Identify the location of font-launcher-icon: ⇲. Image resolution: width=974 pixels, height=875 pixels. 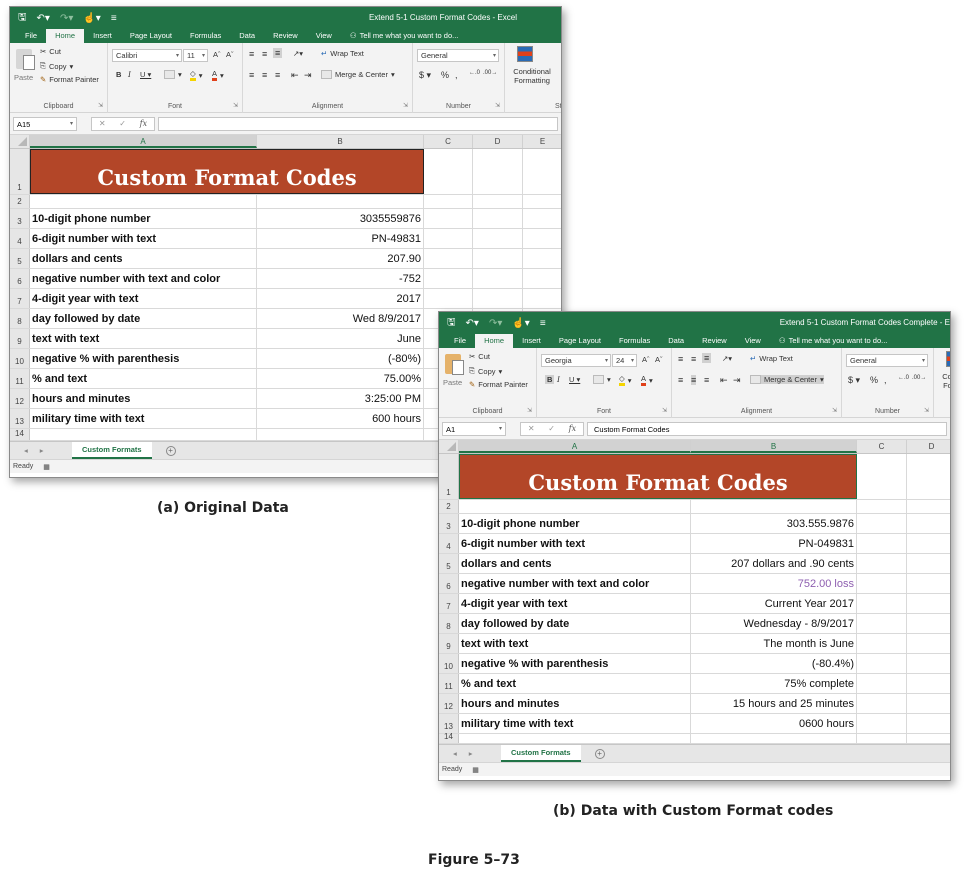
(235, 105).